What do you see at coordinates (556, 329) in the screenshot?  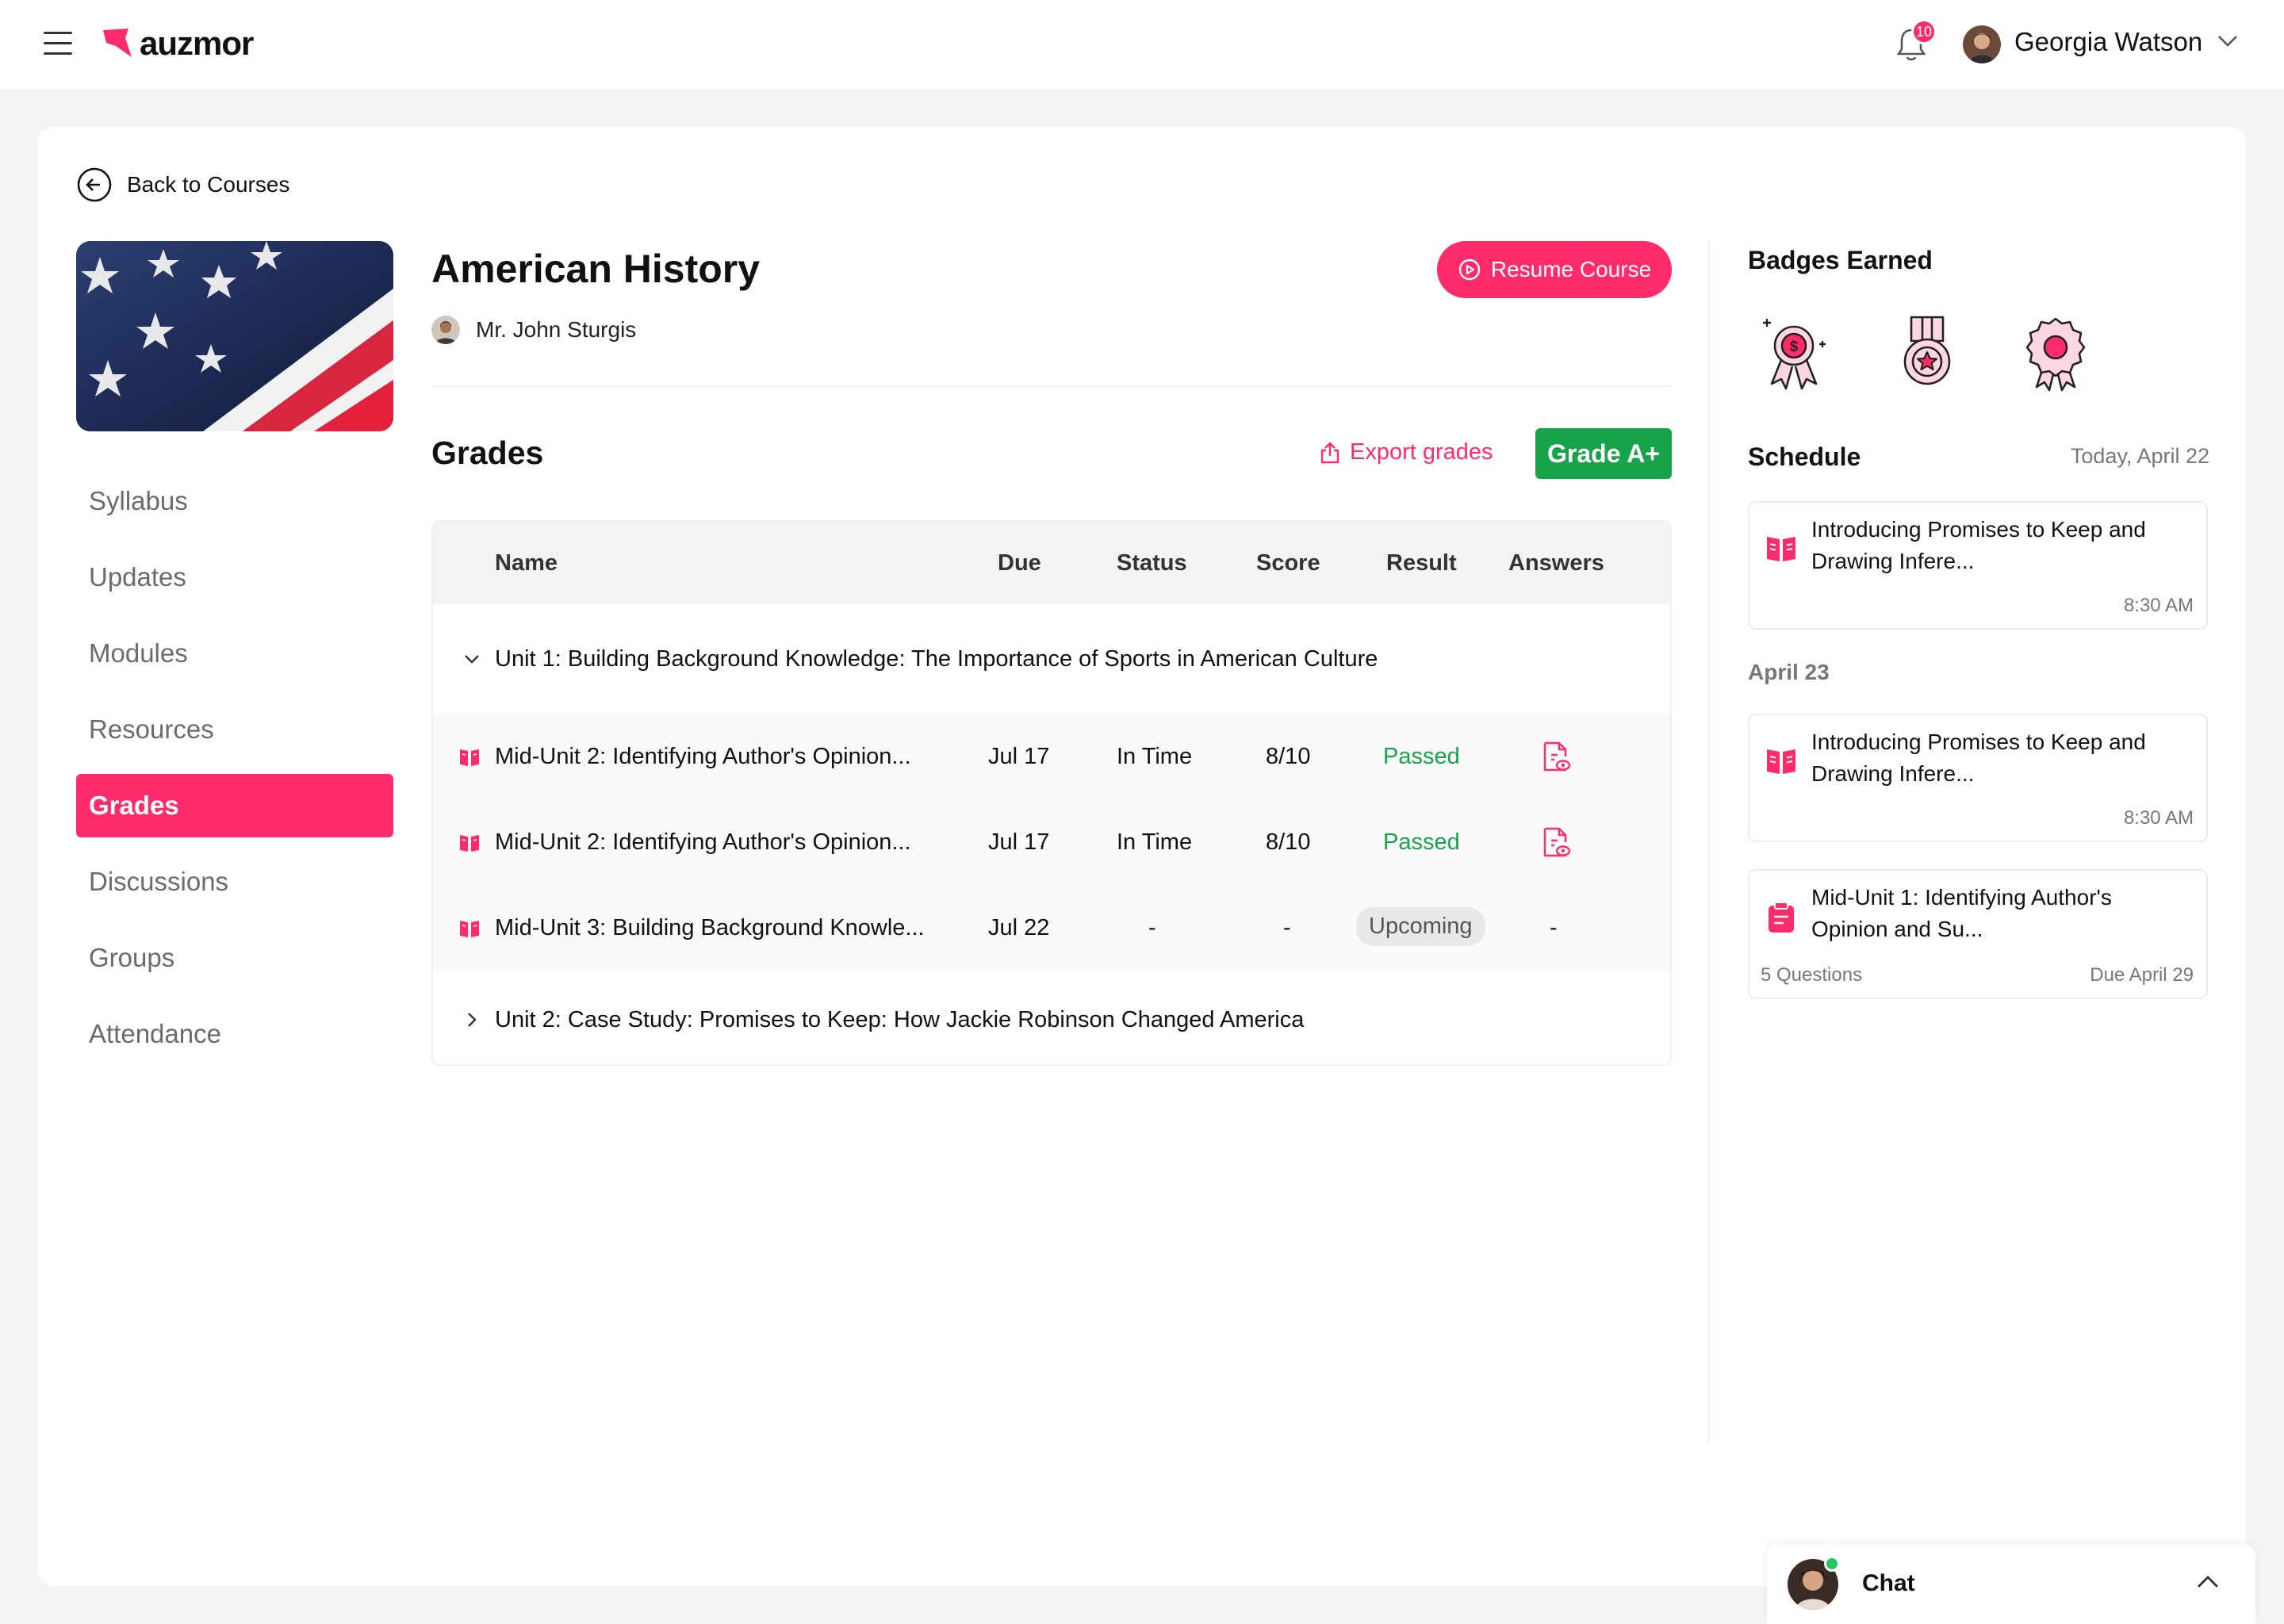 I see `teacher-name: Mr. John Sturgis` at bounding box center [556, 329].